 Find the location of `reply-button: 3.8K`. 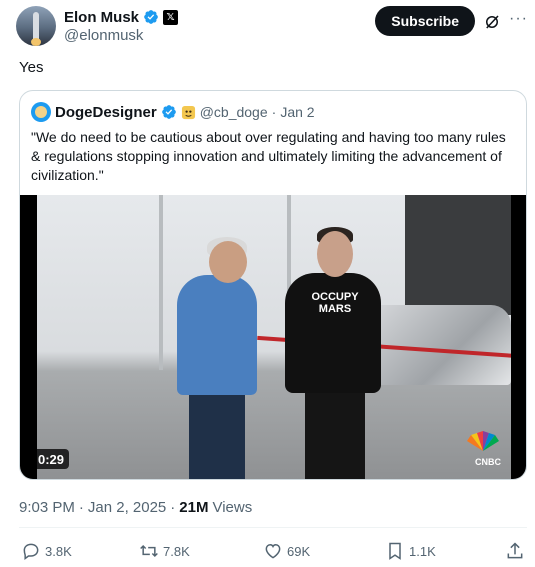

reply-button: 3.8K is located at coordinates (46, 551).